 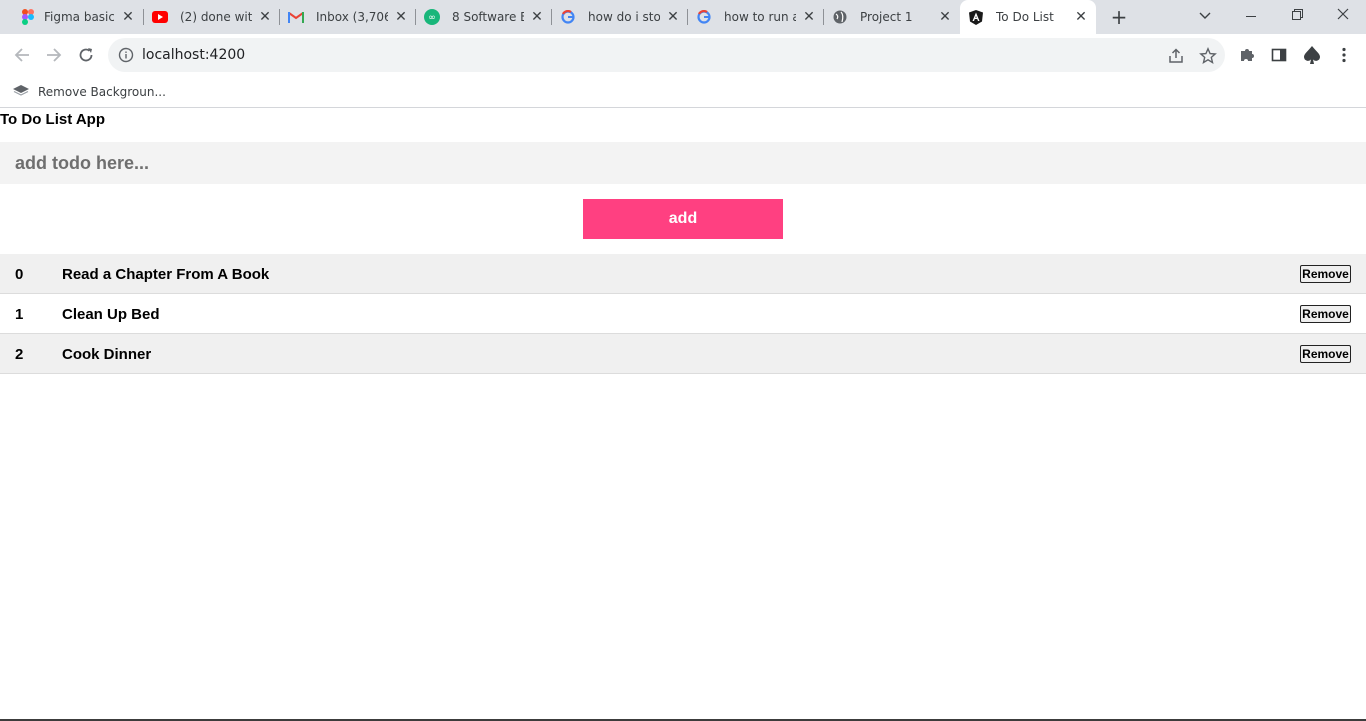 I want to click on todo-text: Cook Dinner, so click(x=107, y=354).